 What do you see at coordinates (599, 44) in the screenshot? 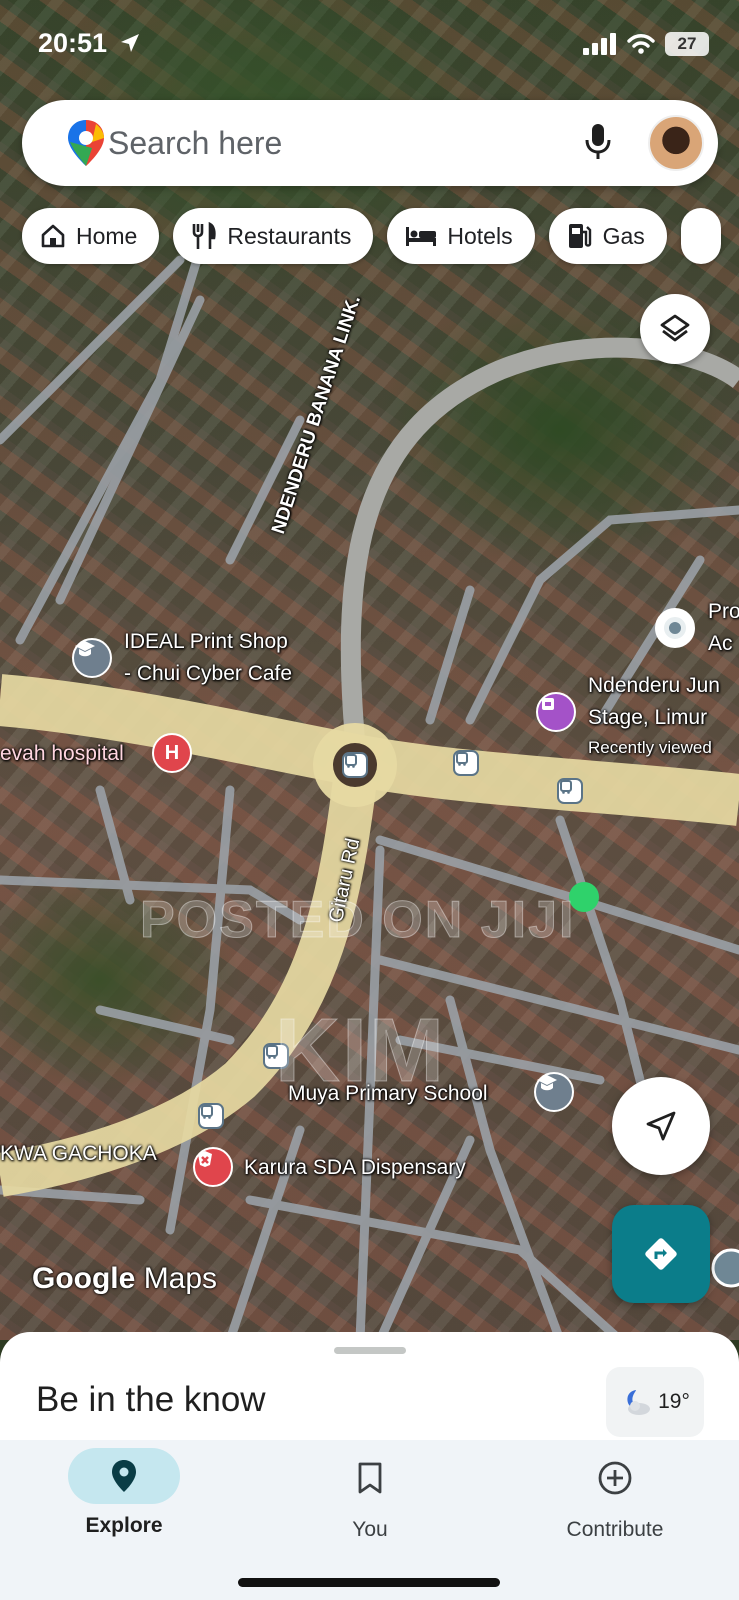
I see `signal-icon` at bounding box center [599, 44].